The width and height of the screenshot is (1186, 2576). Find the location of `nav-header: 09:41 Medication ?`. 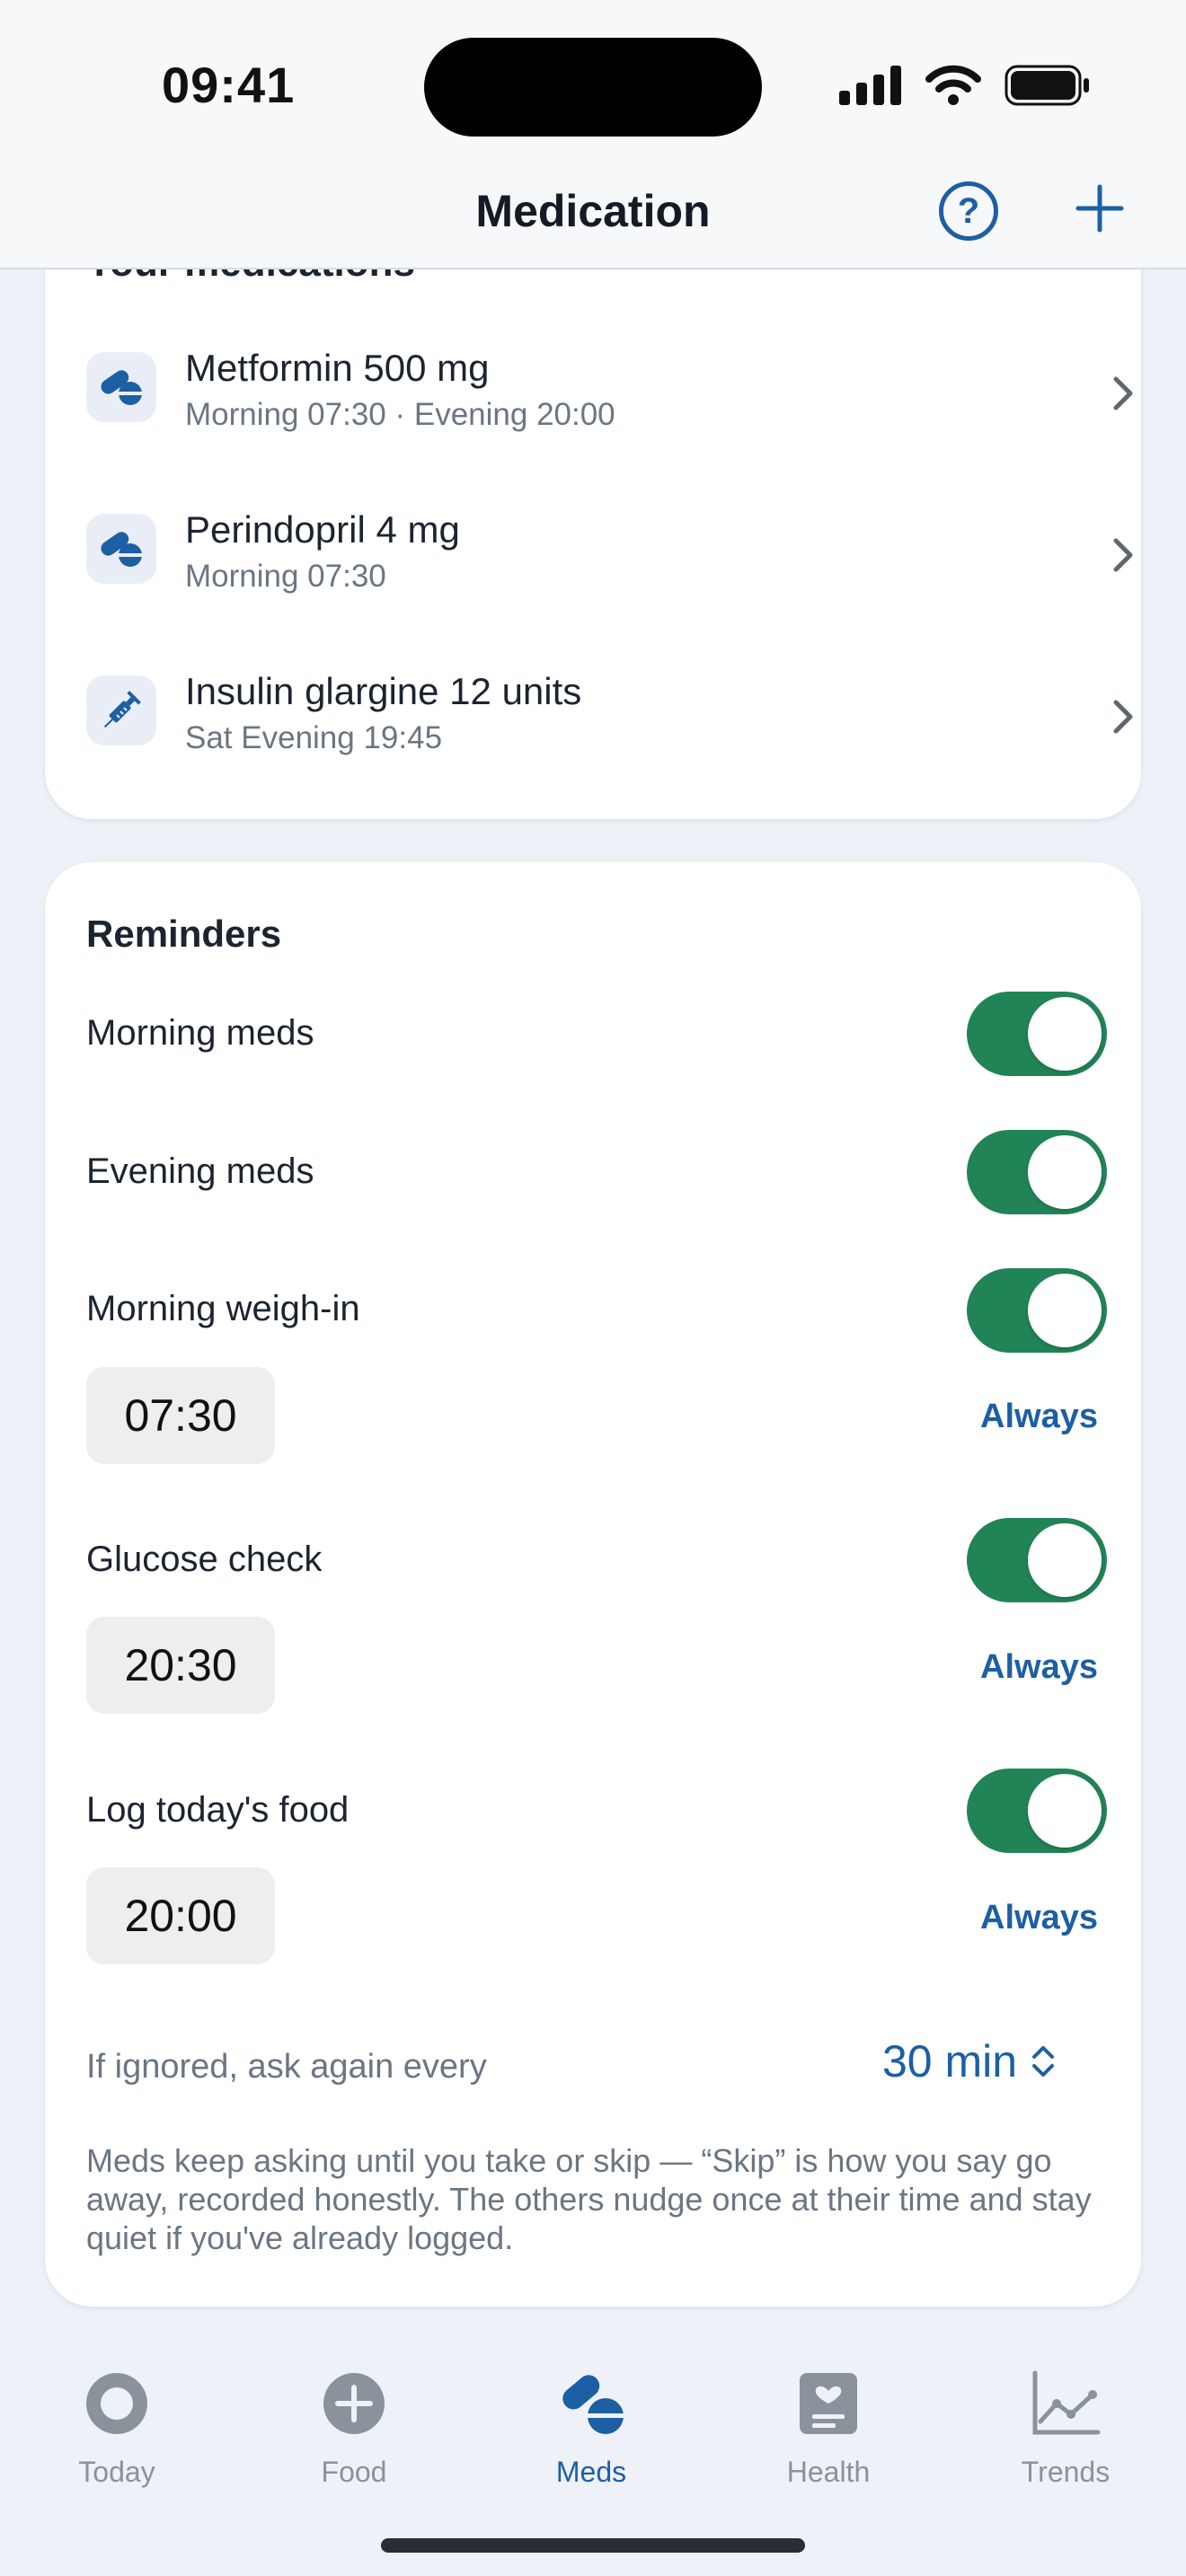

nav-header: 09:41 Medication ? is located at coordinates (593, 134).